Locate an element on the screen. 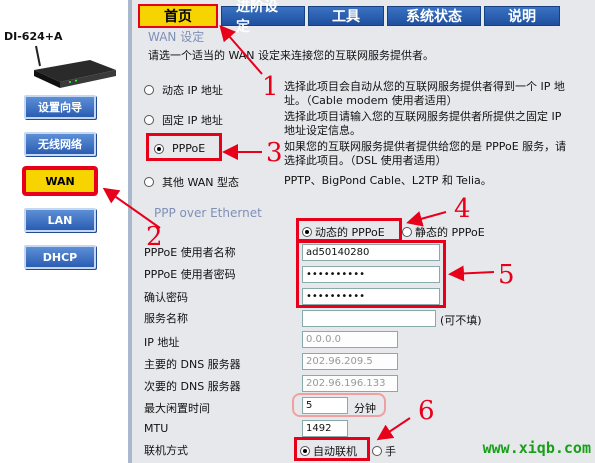  option-desc: 选择此项目请输入您的互联网服务提供者所提供之固定 IP 地址设定信息。 is located at coordinates (423, 123).